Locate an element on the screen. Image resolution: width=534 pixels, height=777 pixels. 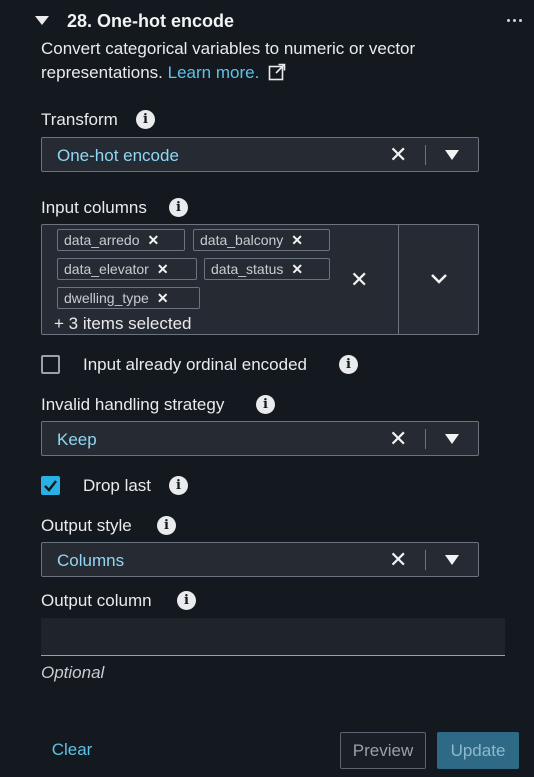
invalid-handling-clear-icon: ✕ is located at coordinates (398, 439).